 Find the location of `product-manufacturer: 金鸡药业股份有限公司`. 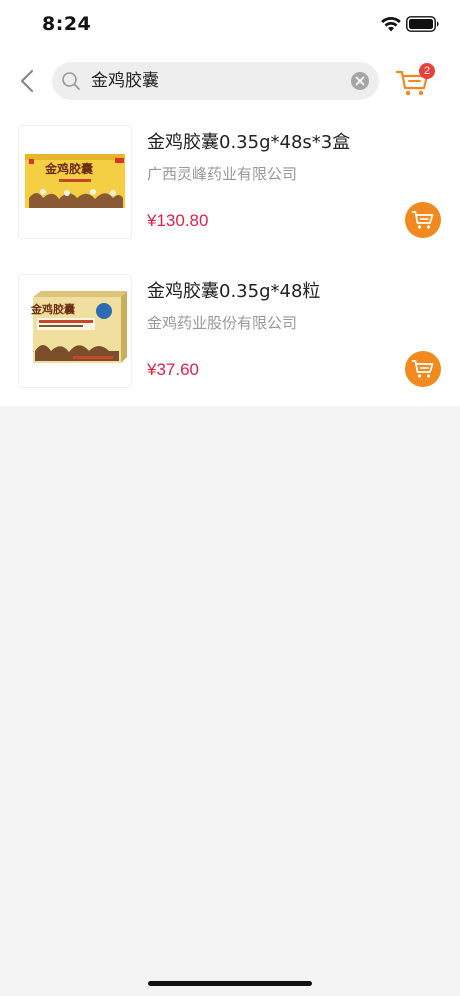

product-manufacturer: 金鸡药业股份有限公司 is located at coordinates (222, 323).